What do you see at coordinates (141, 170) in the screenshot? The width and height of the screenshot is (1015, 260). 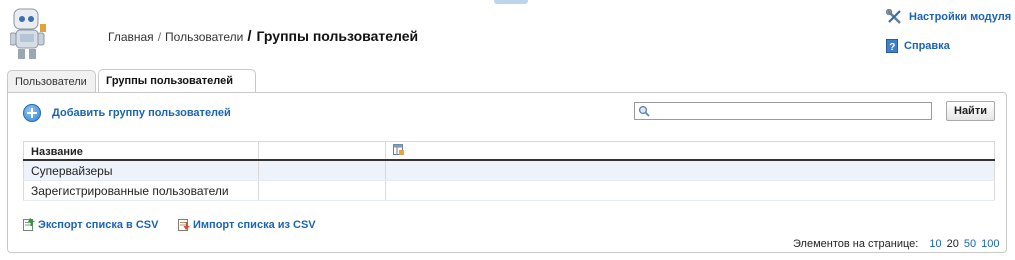 I see `group-name-cell: Супервайзеры` at bounding box center [141, 170].